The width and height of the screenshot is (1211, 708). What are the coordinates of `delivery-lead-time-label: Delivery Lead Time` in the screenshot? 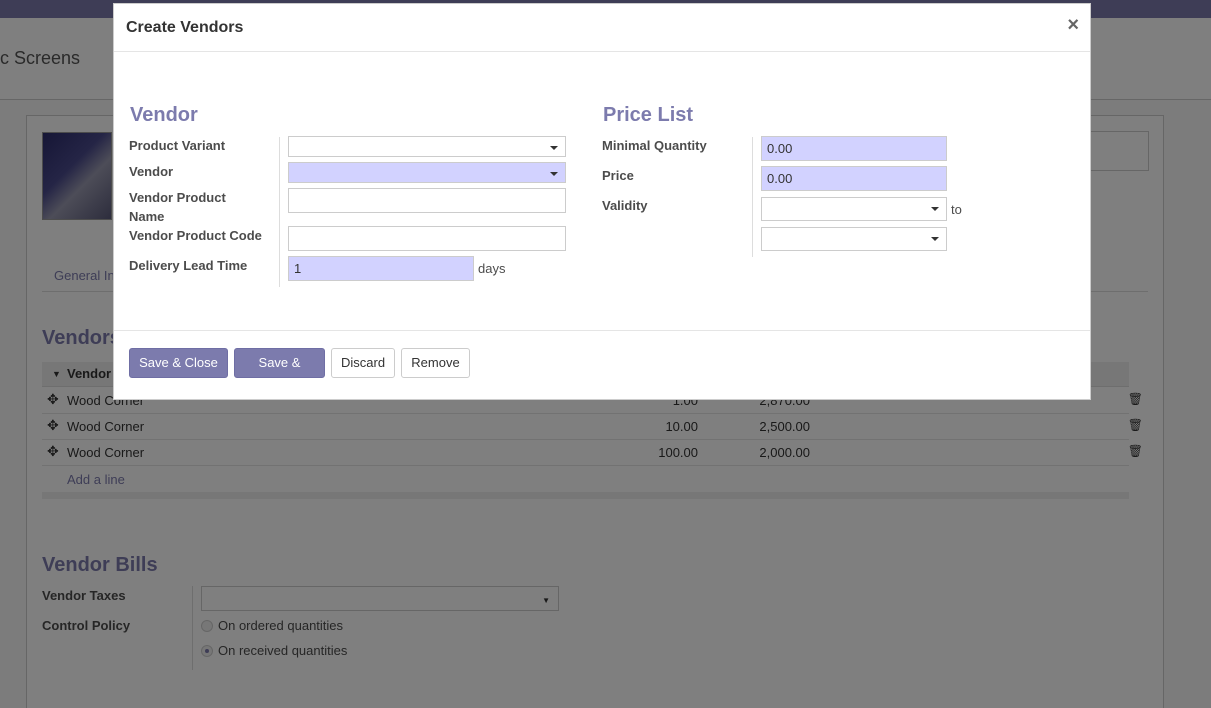 It's located at (188, 265).